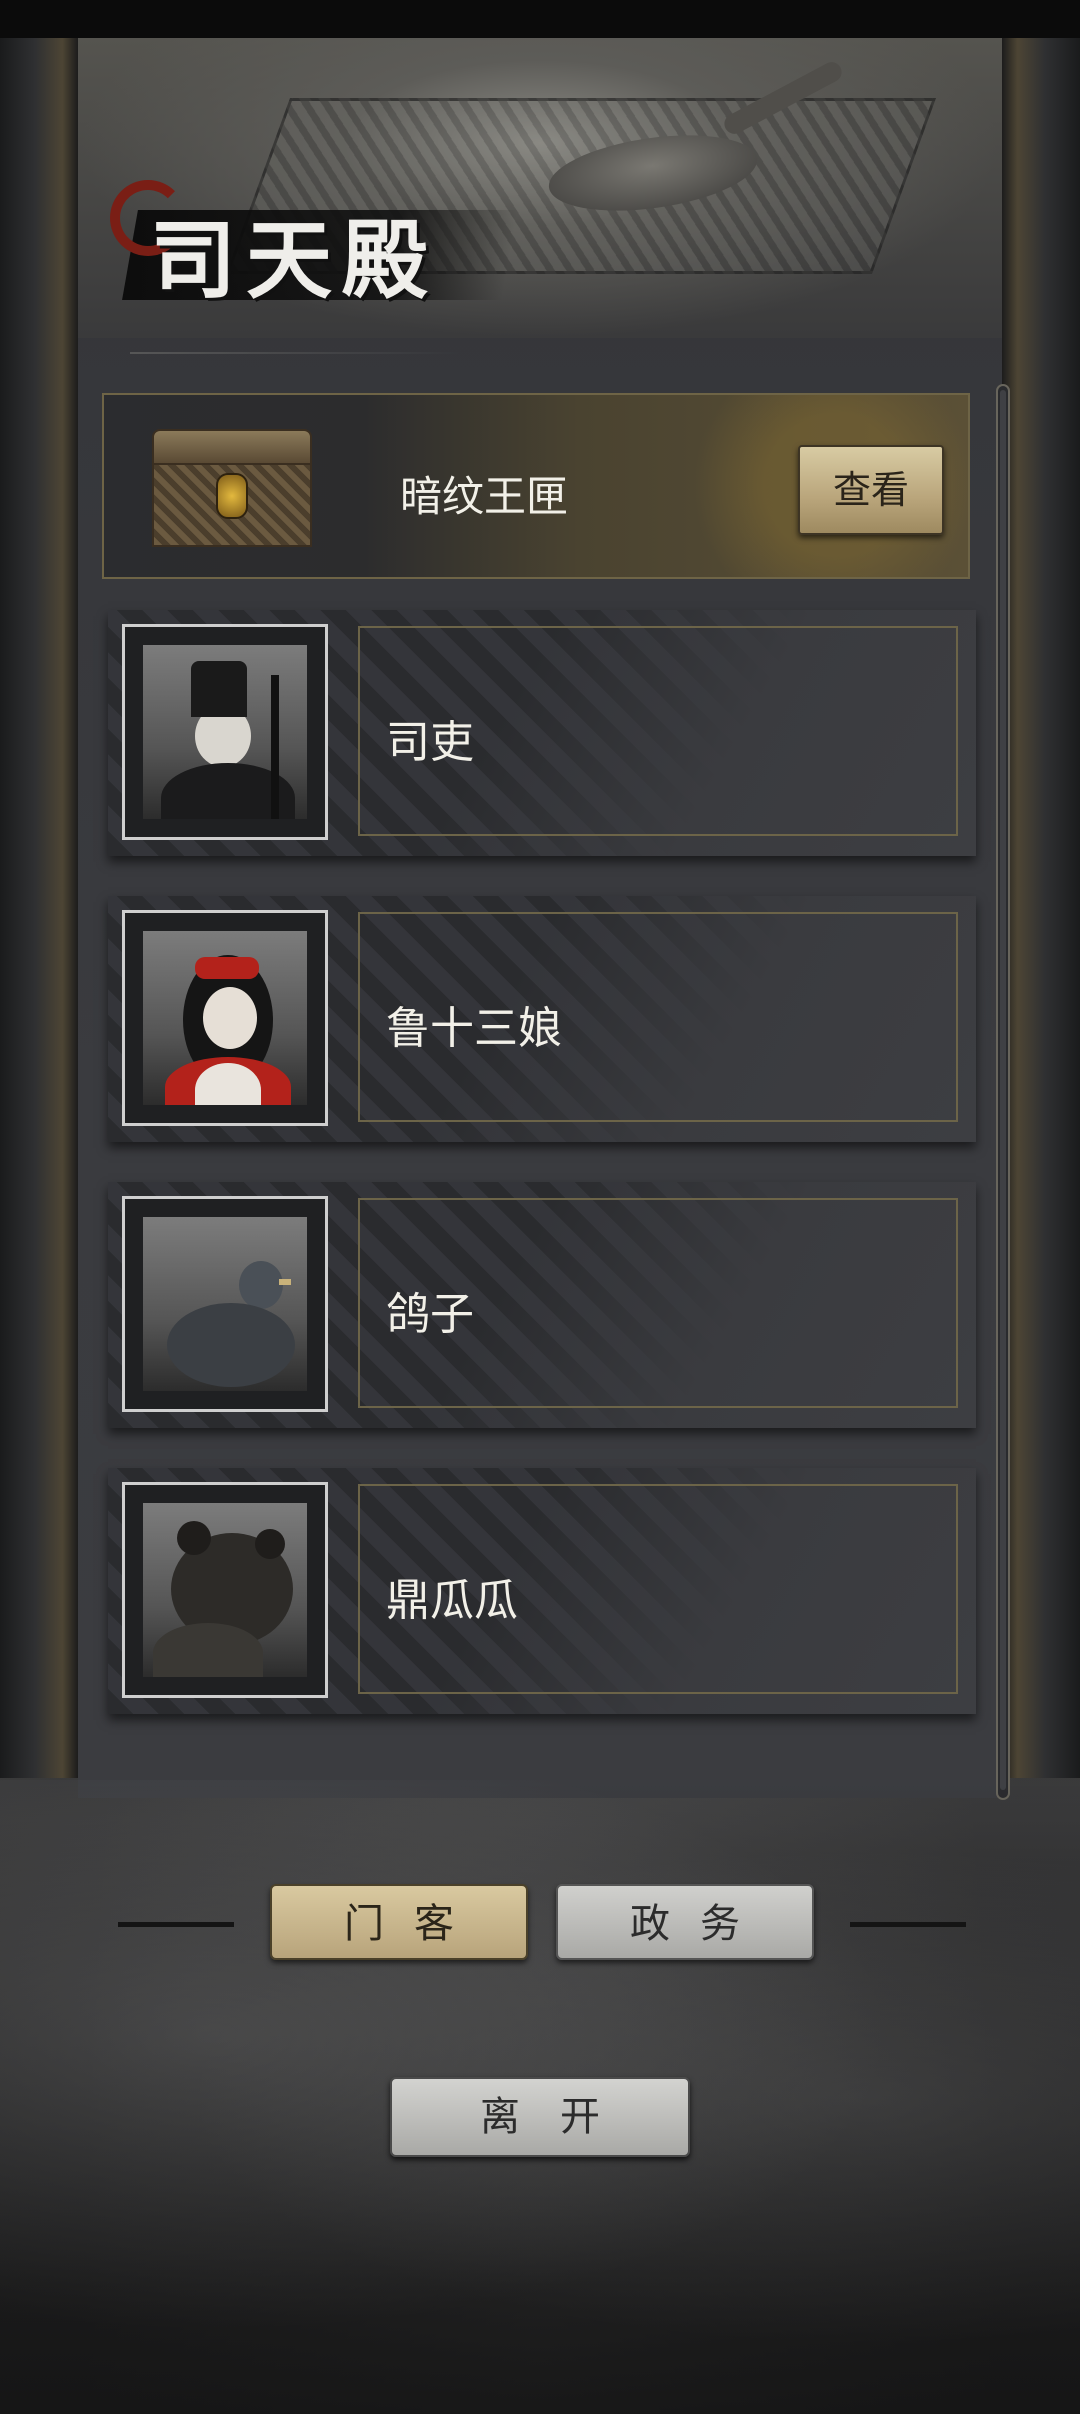 The height and width of the screenshot is (2414, 1080). What do you see at coordinates (399, 1922) in the screenshot?
I see `tab-retainers: 门客` at bounding box center [399, 1922].